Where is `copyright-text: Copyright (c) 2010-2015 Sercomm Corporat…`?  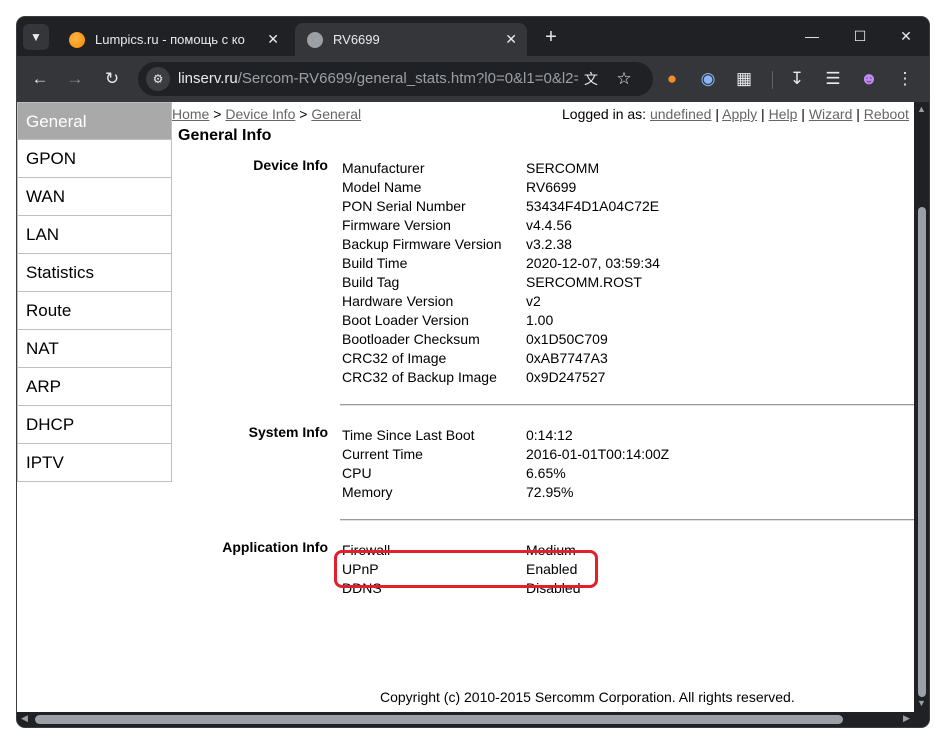 copyright-text: Copyright (c) 2010-2015 Sercomm Corporat… is located at coordinates (587, 697).